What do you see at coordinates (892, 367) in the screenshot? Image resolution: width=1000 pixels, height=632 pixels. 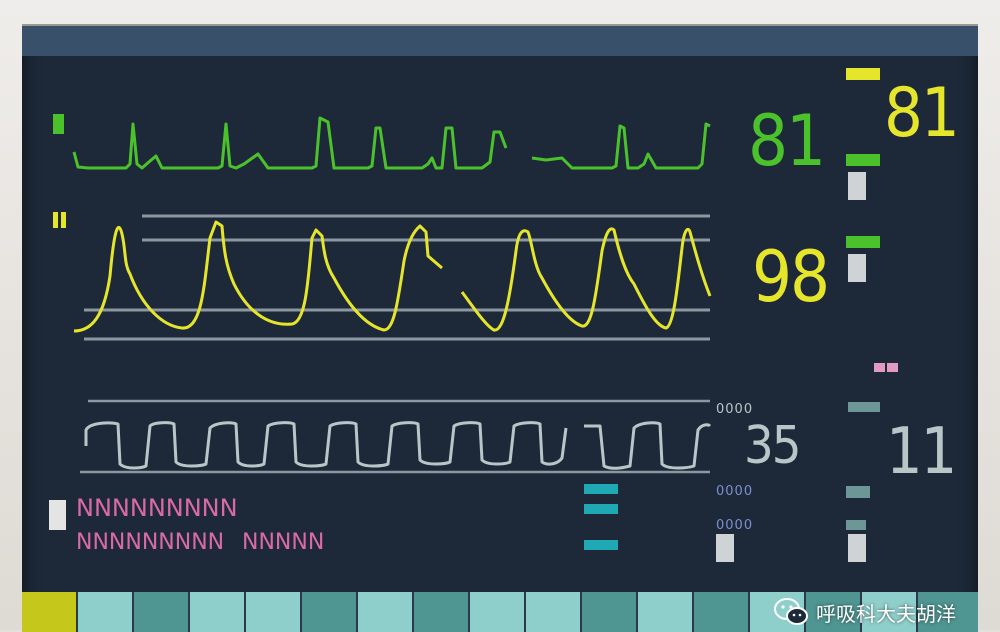 I see `pink-marker-right` at bounding box center [892, 367].